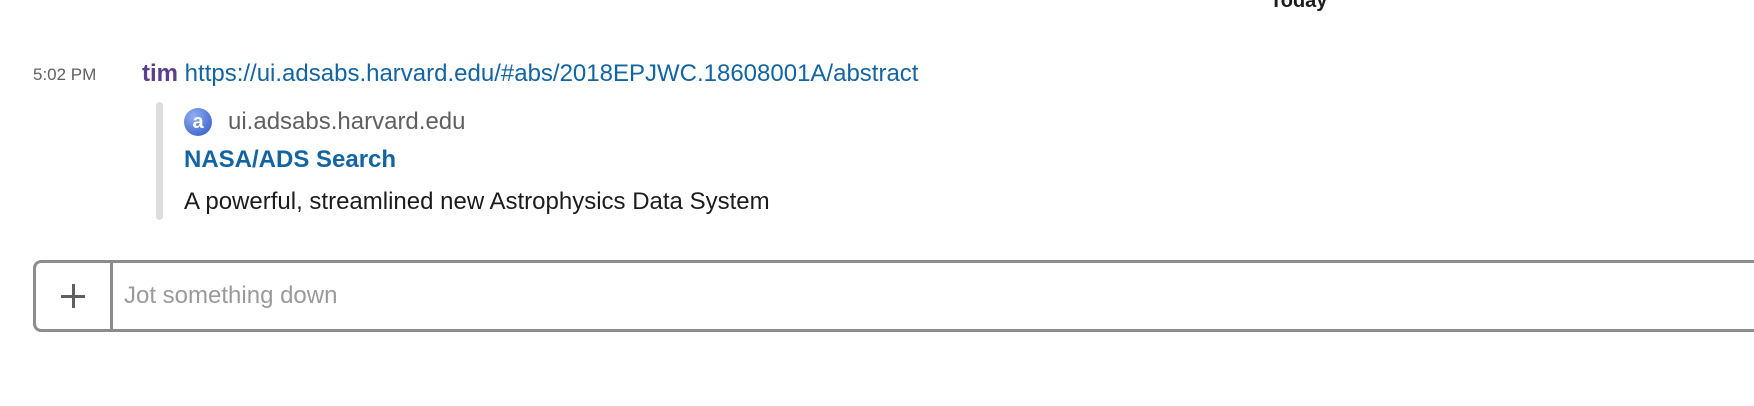 The image size is (1754, 406). What do you see at coordinates (160, 73) in the screenshot?
I see `sender-name: tim` at bounding box center [160, 73].